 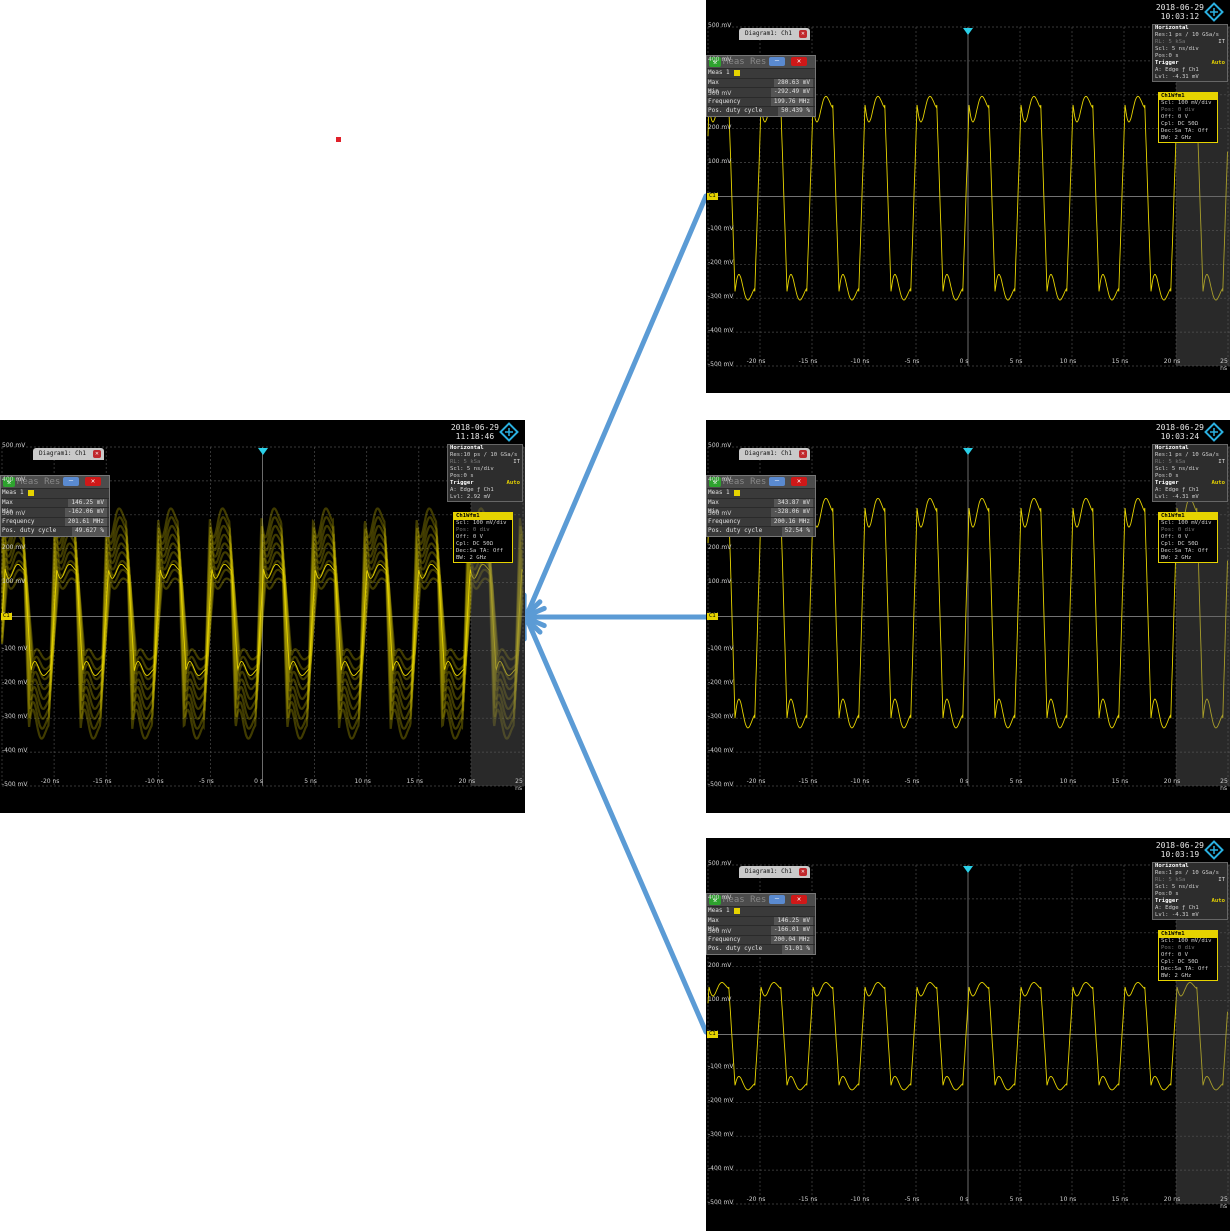 I want to click on position-text: Pos:0 s, so click(x=1167, y=476).